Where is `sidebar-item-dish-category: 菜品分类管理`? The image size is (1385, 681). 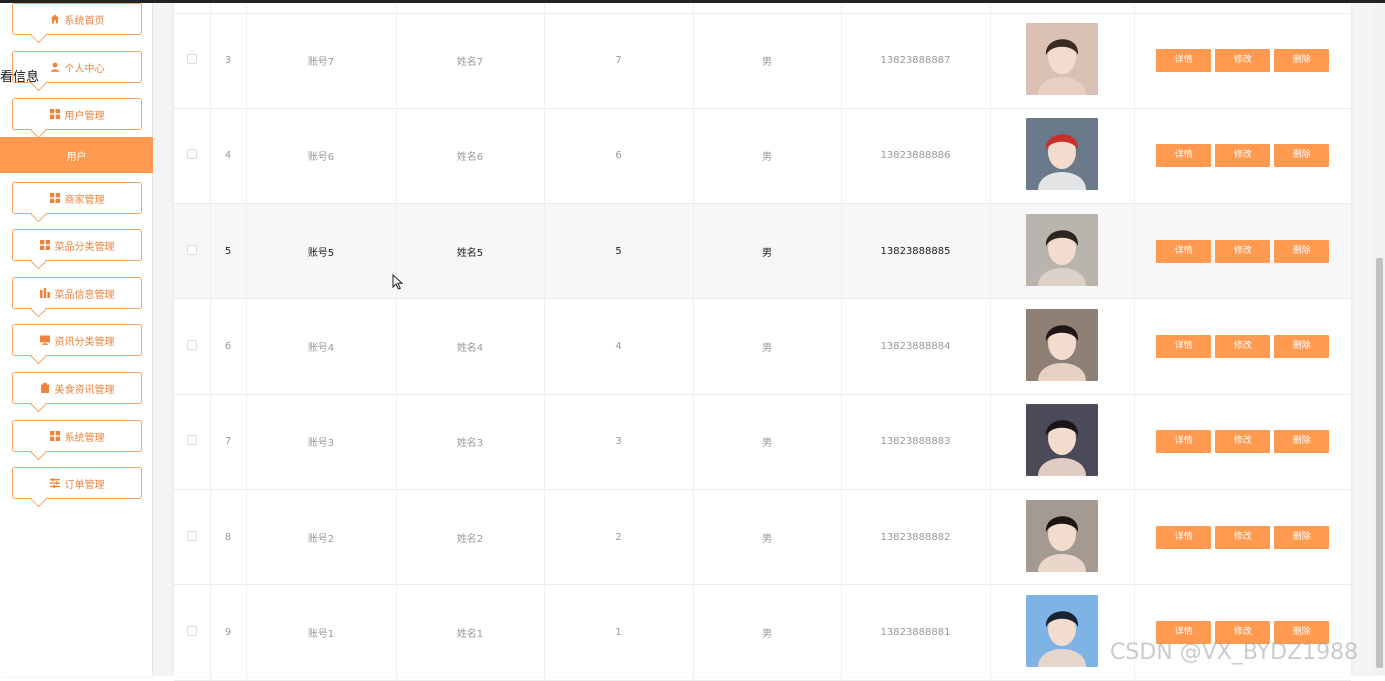
sidebar-item-dish-category: 菜品分类管理 is located at coordinates (77, 245).